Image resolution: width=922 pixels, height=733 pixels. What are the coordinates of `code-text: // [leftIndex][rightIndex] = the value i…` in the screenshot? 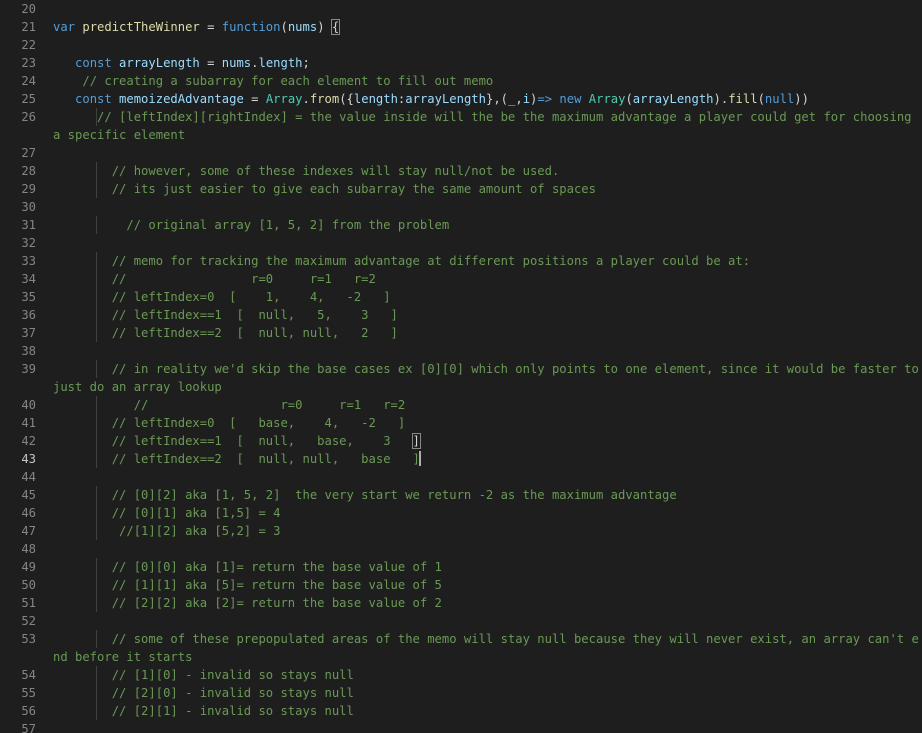 It's located at (486, 126).